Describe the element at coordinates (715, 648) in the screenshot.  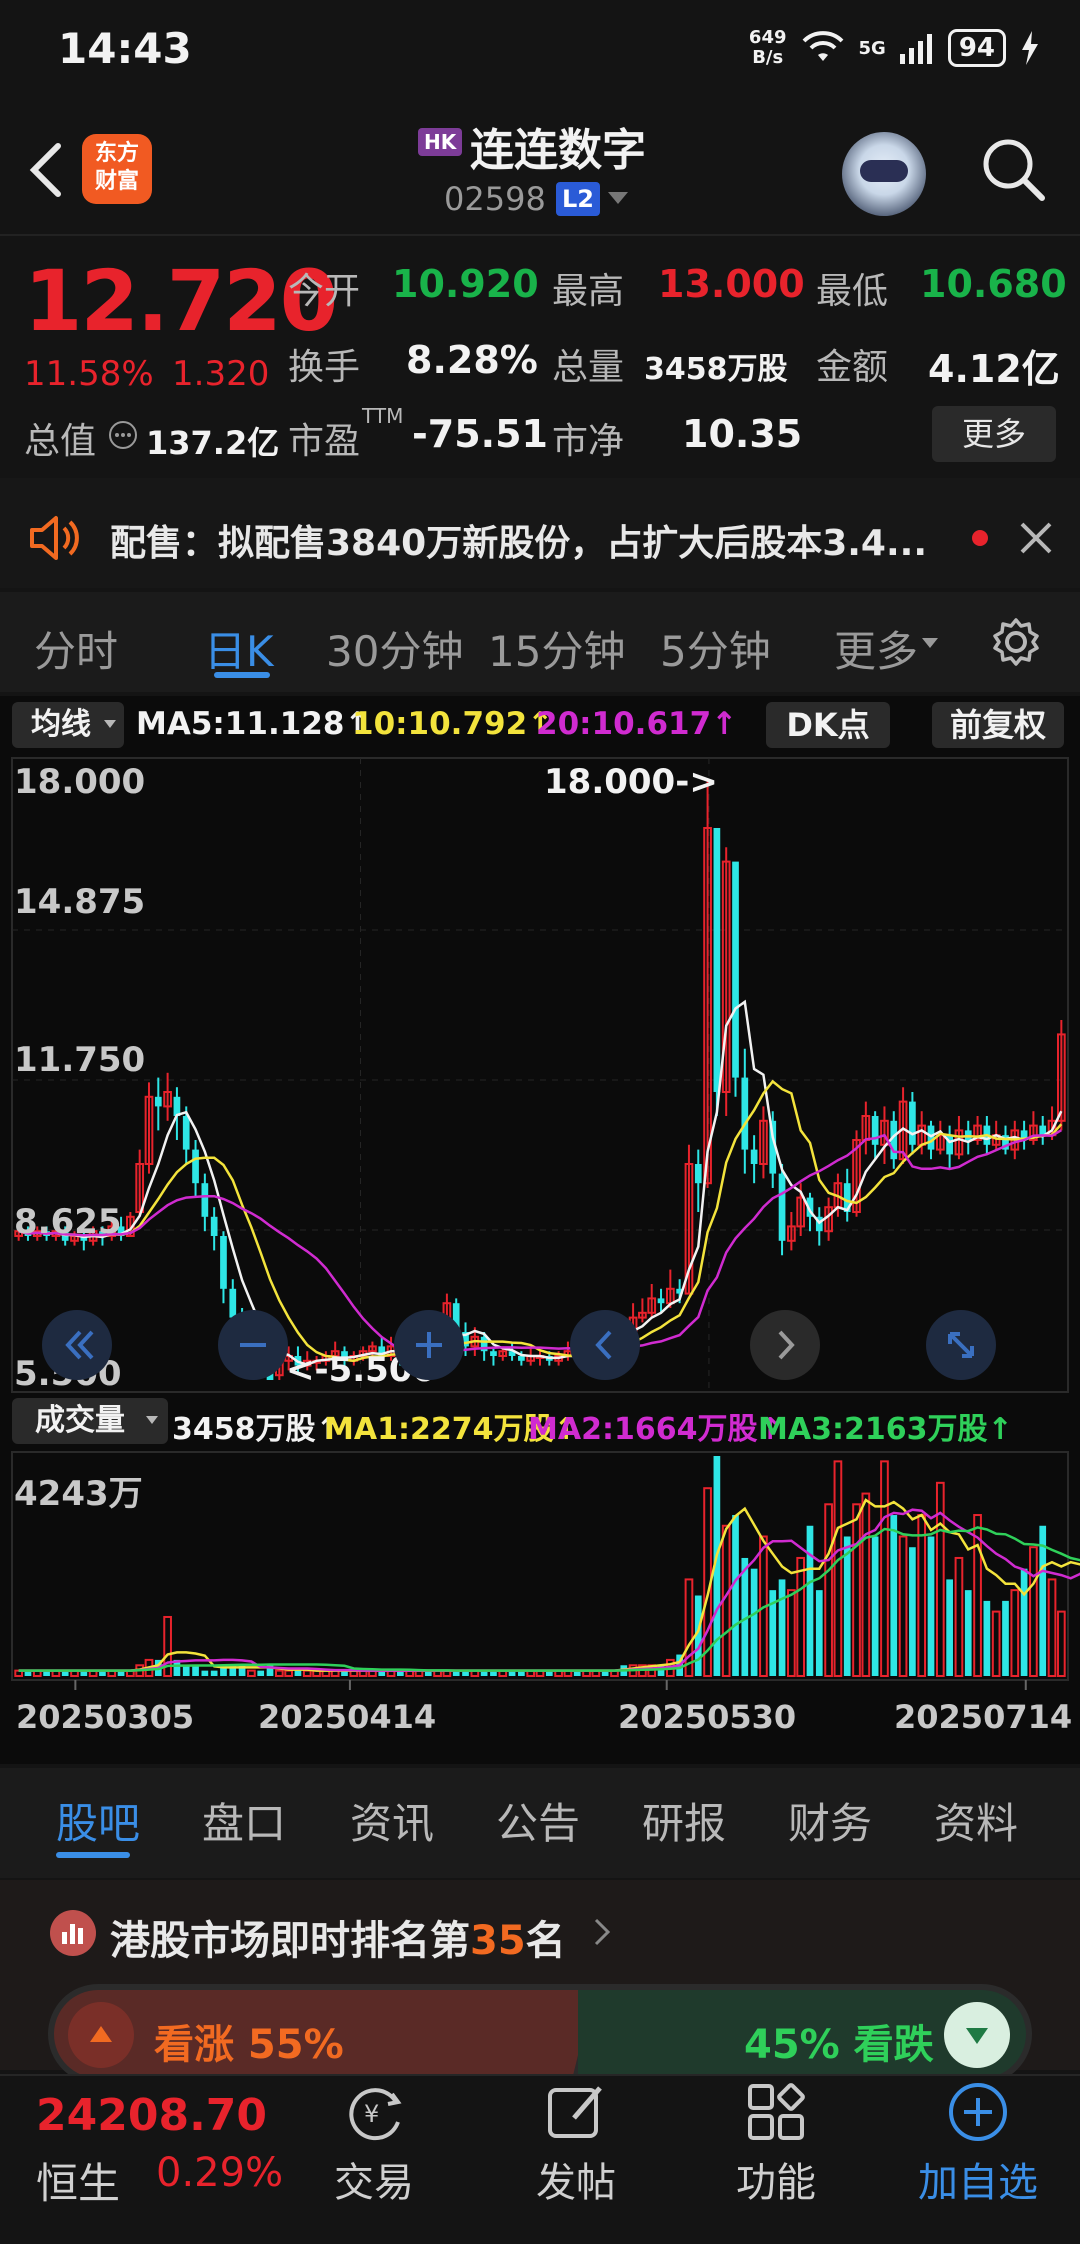
I see `tab-5min: 5分钟` at that location.